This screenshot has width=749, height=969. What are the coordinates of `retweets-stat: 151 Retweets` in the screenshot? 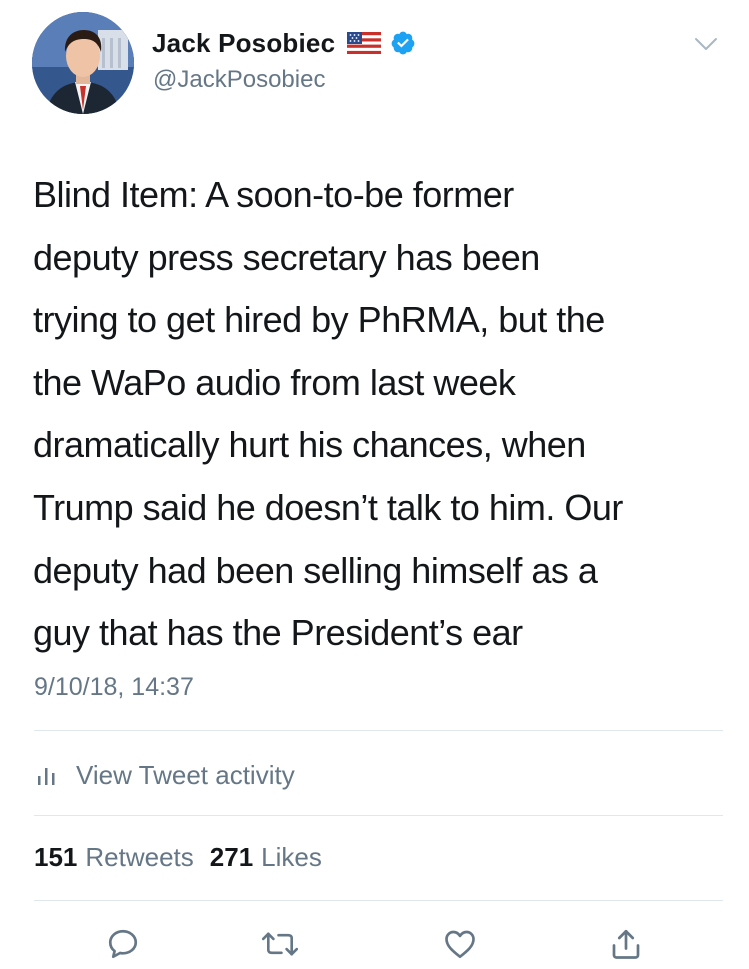 It's located at (114, 857).